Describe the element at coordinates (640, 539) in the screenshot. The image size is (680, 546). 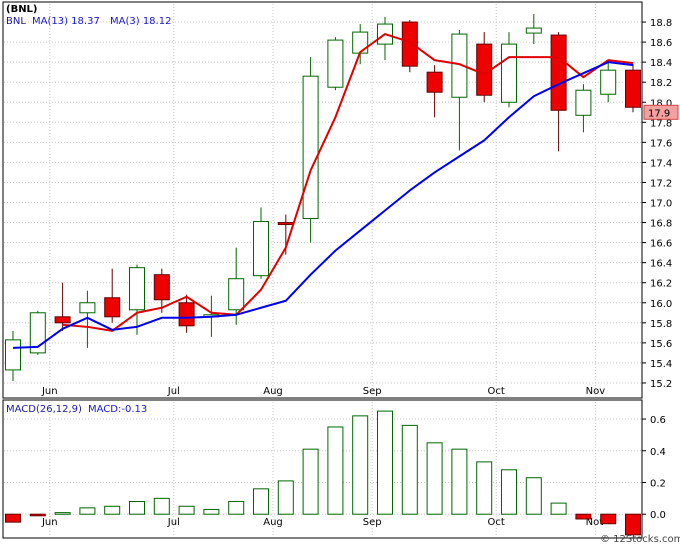
I see `watermark-text: © 12Stocks.com` at that location.